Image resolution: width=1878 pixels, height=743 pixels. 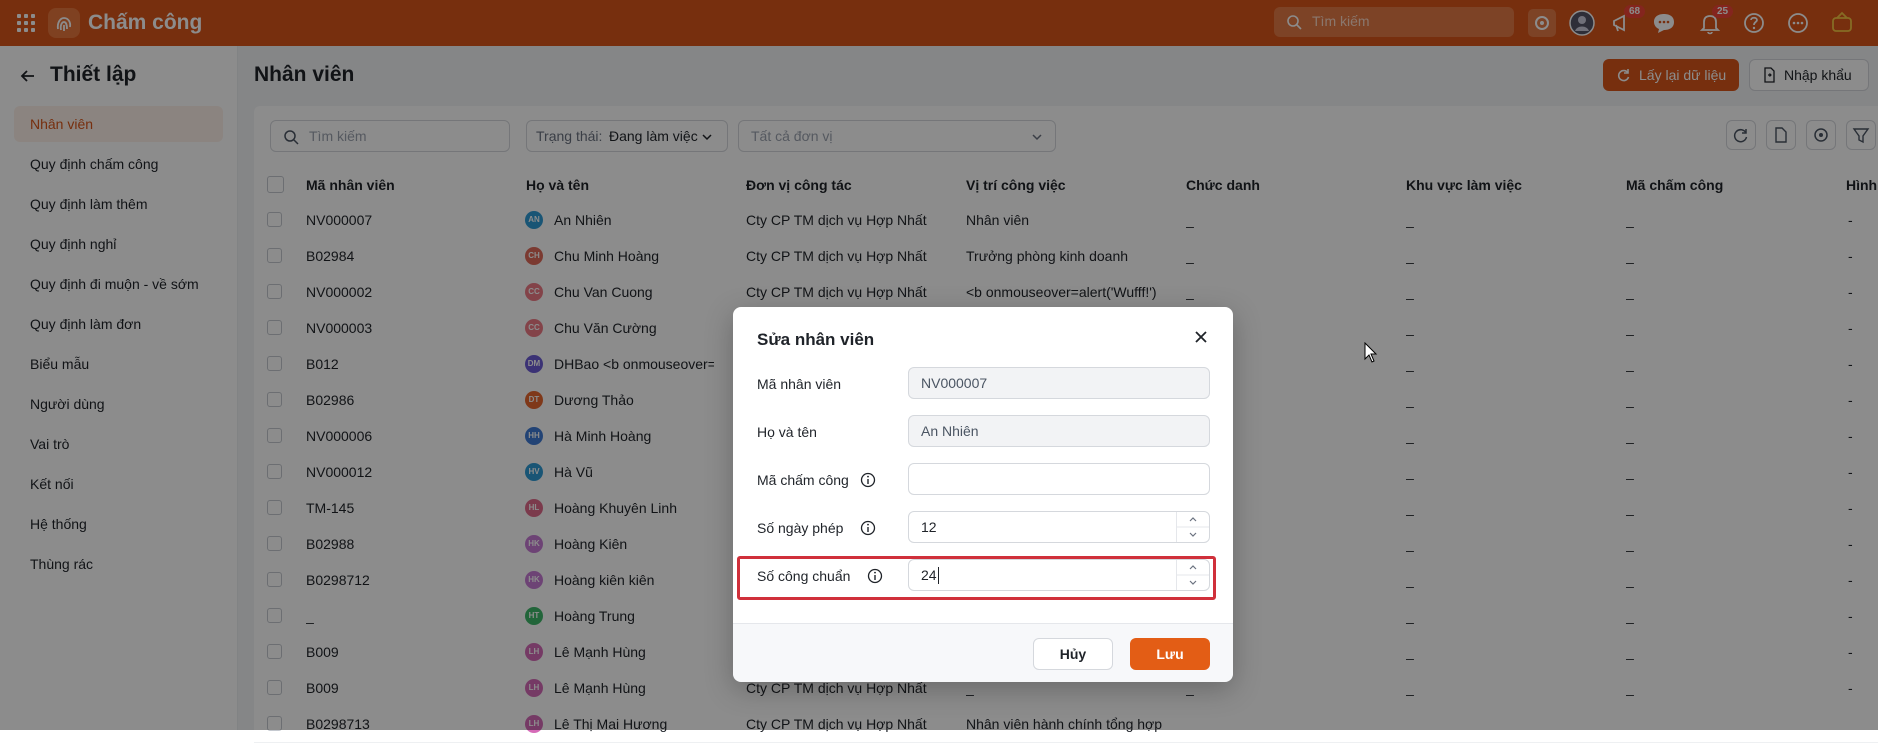 What do you see at coordinates (1059, 575) in the screenshot?
I see `standard-workdays-field: 24` at bounding box center [1059, 575].